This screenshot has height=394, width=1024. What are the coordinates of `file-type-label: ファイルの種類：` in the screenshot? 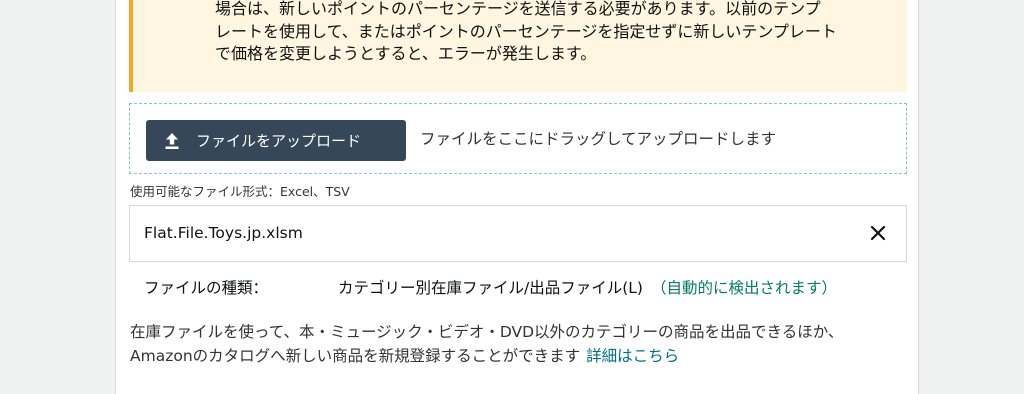 It's located at (206, 288).